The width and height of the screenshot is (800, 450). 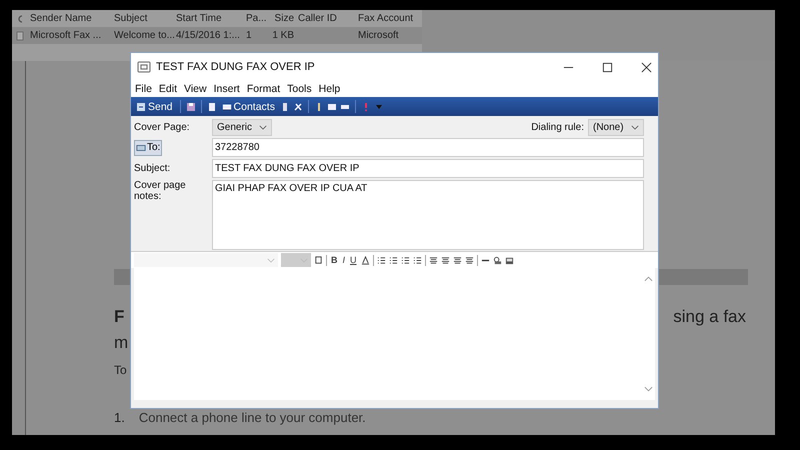 What do you see at coordinates (263, 89) in the screenshot?
I see `menu-item: Format` at bounding box center [263, 89].